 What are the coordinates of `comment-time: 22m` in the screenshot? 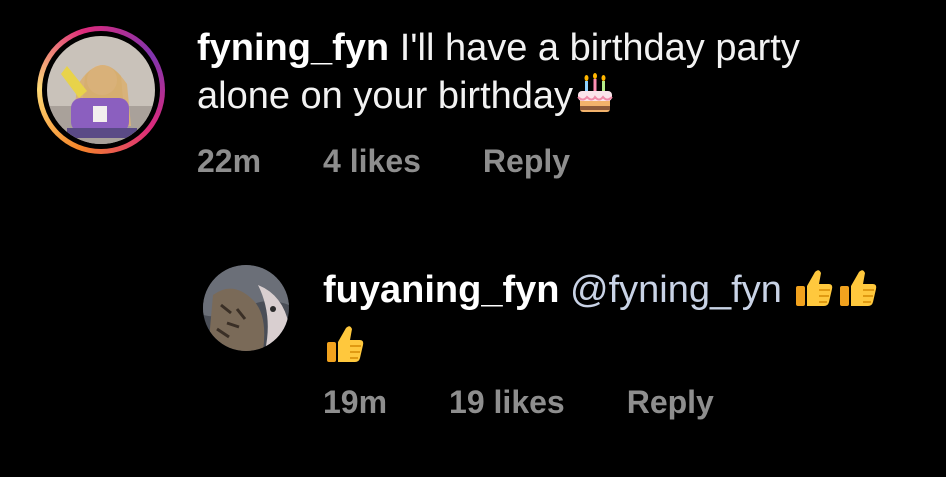 It's located at (229, 161).